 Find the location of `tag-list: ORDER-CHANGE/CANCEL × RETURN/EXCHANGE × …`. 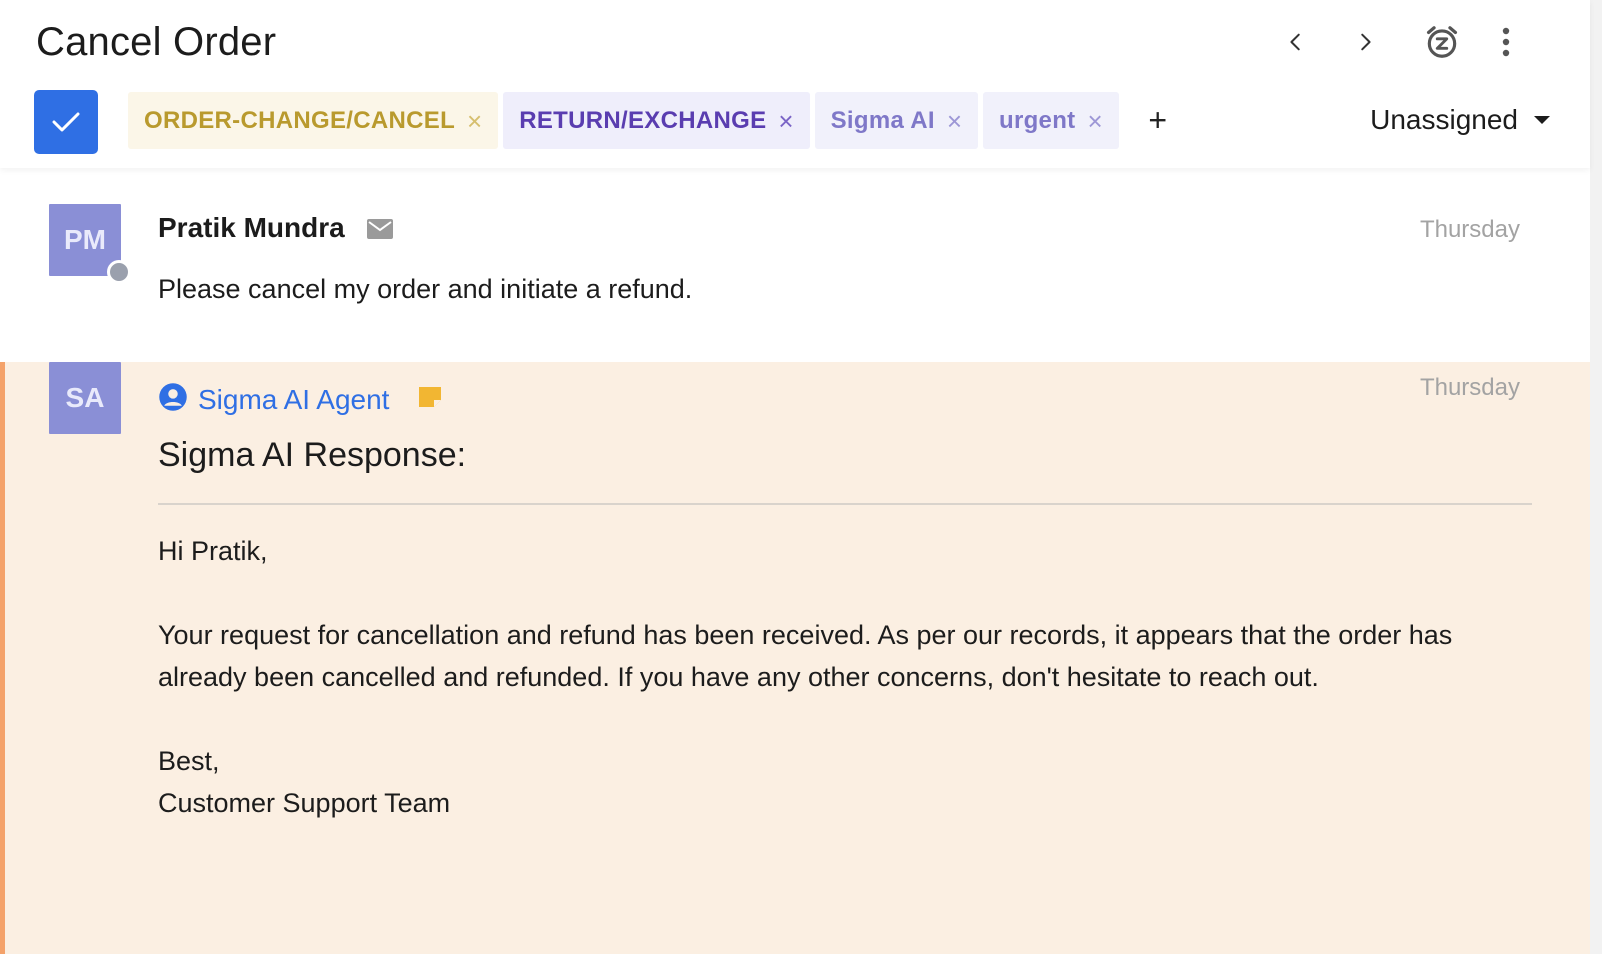

tag-list: ORDER-CHANGE/CANCEL × RETURN/EXCHANGE × … is located at coordinates (653, 120).